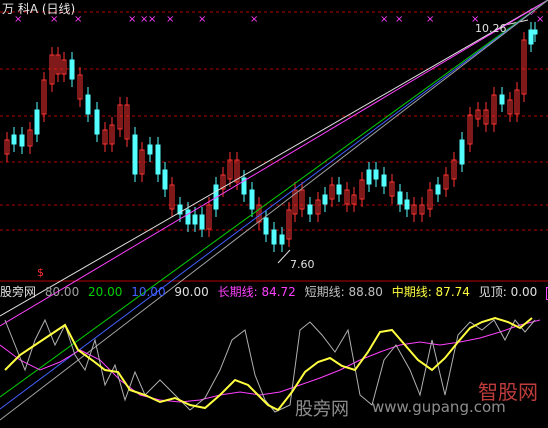 This screenshot has height=428, width=548. I want to click on level-10: 10.00, so click(148, 292).